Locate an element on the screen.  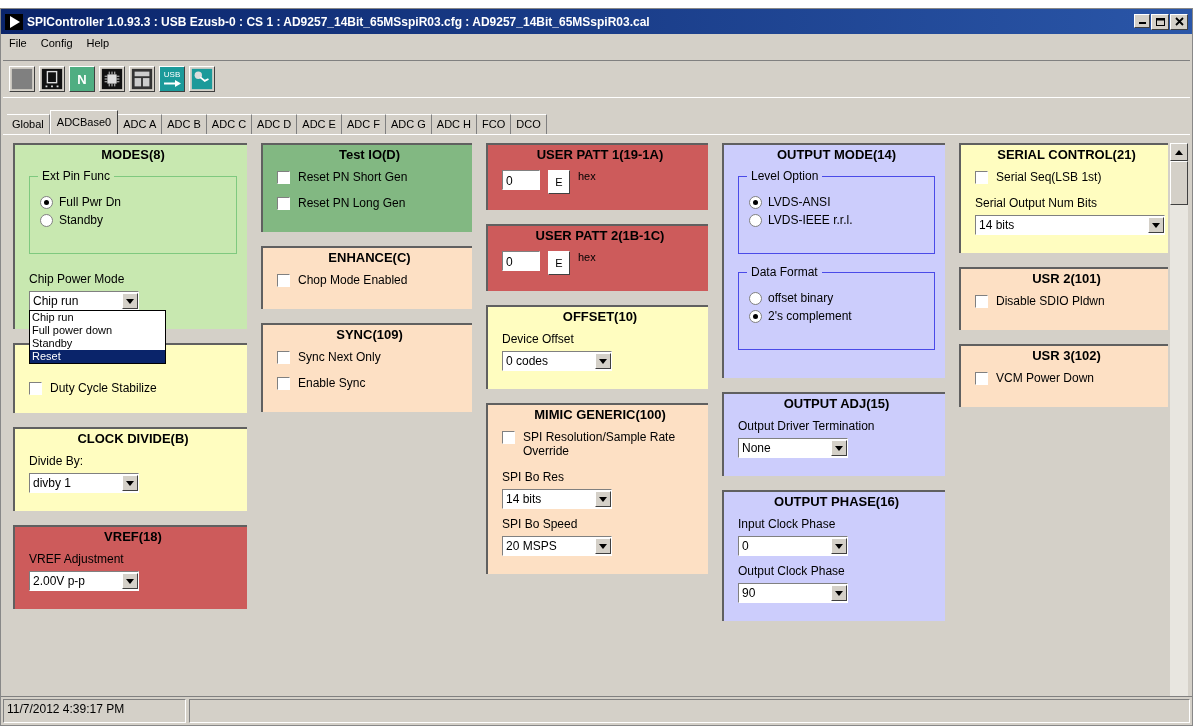
tab: ADC C is located at coordinates (229, 124).